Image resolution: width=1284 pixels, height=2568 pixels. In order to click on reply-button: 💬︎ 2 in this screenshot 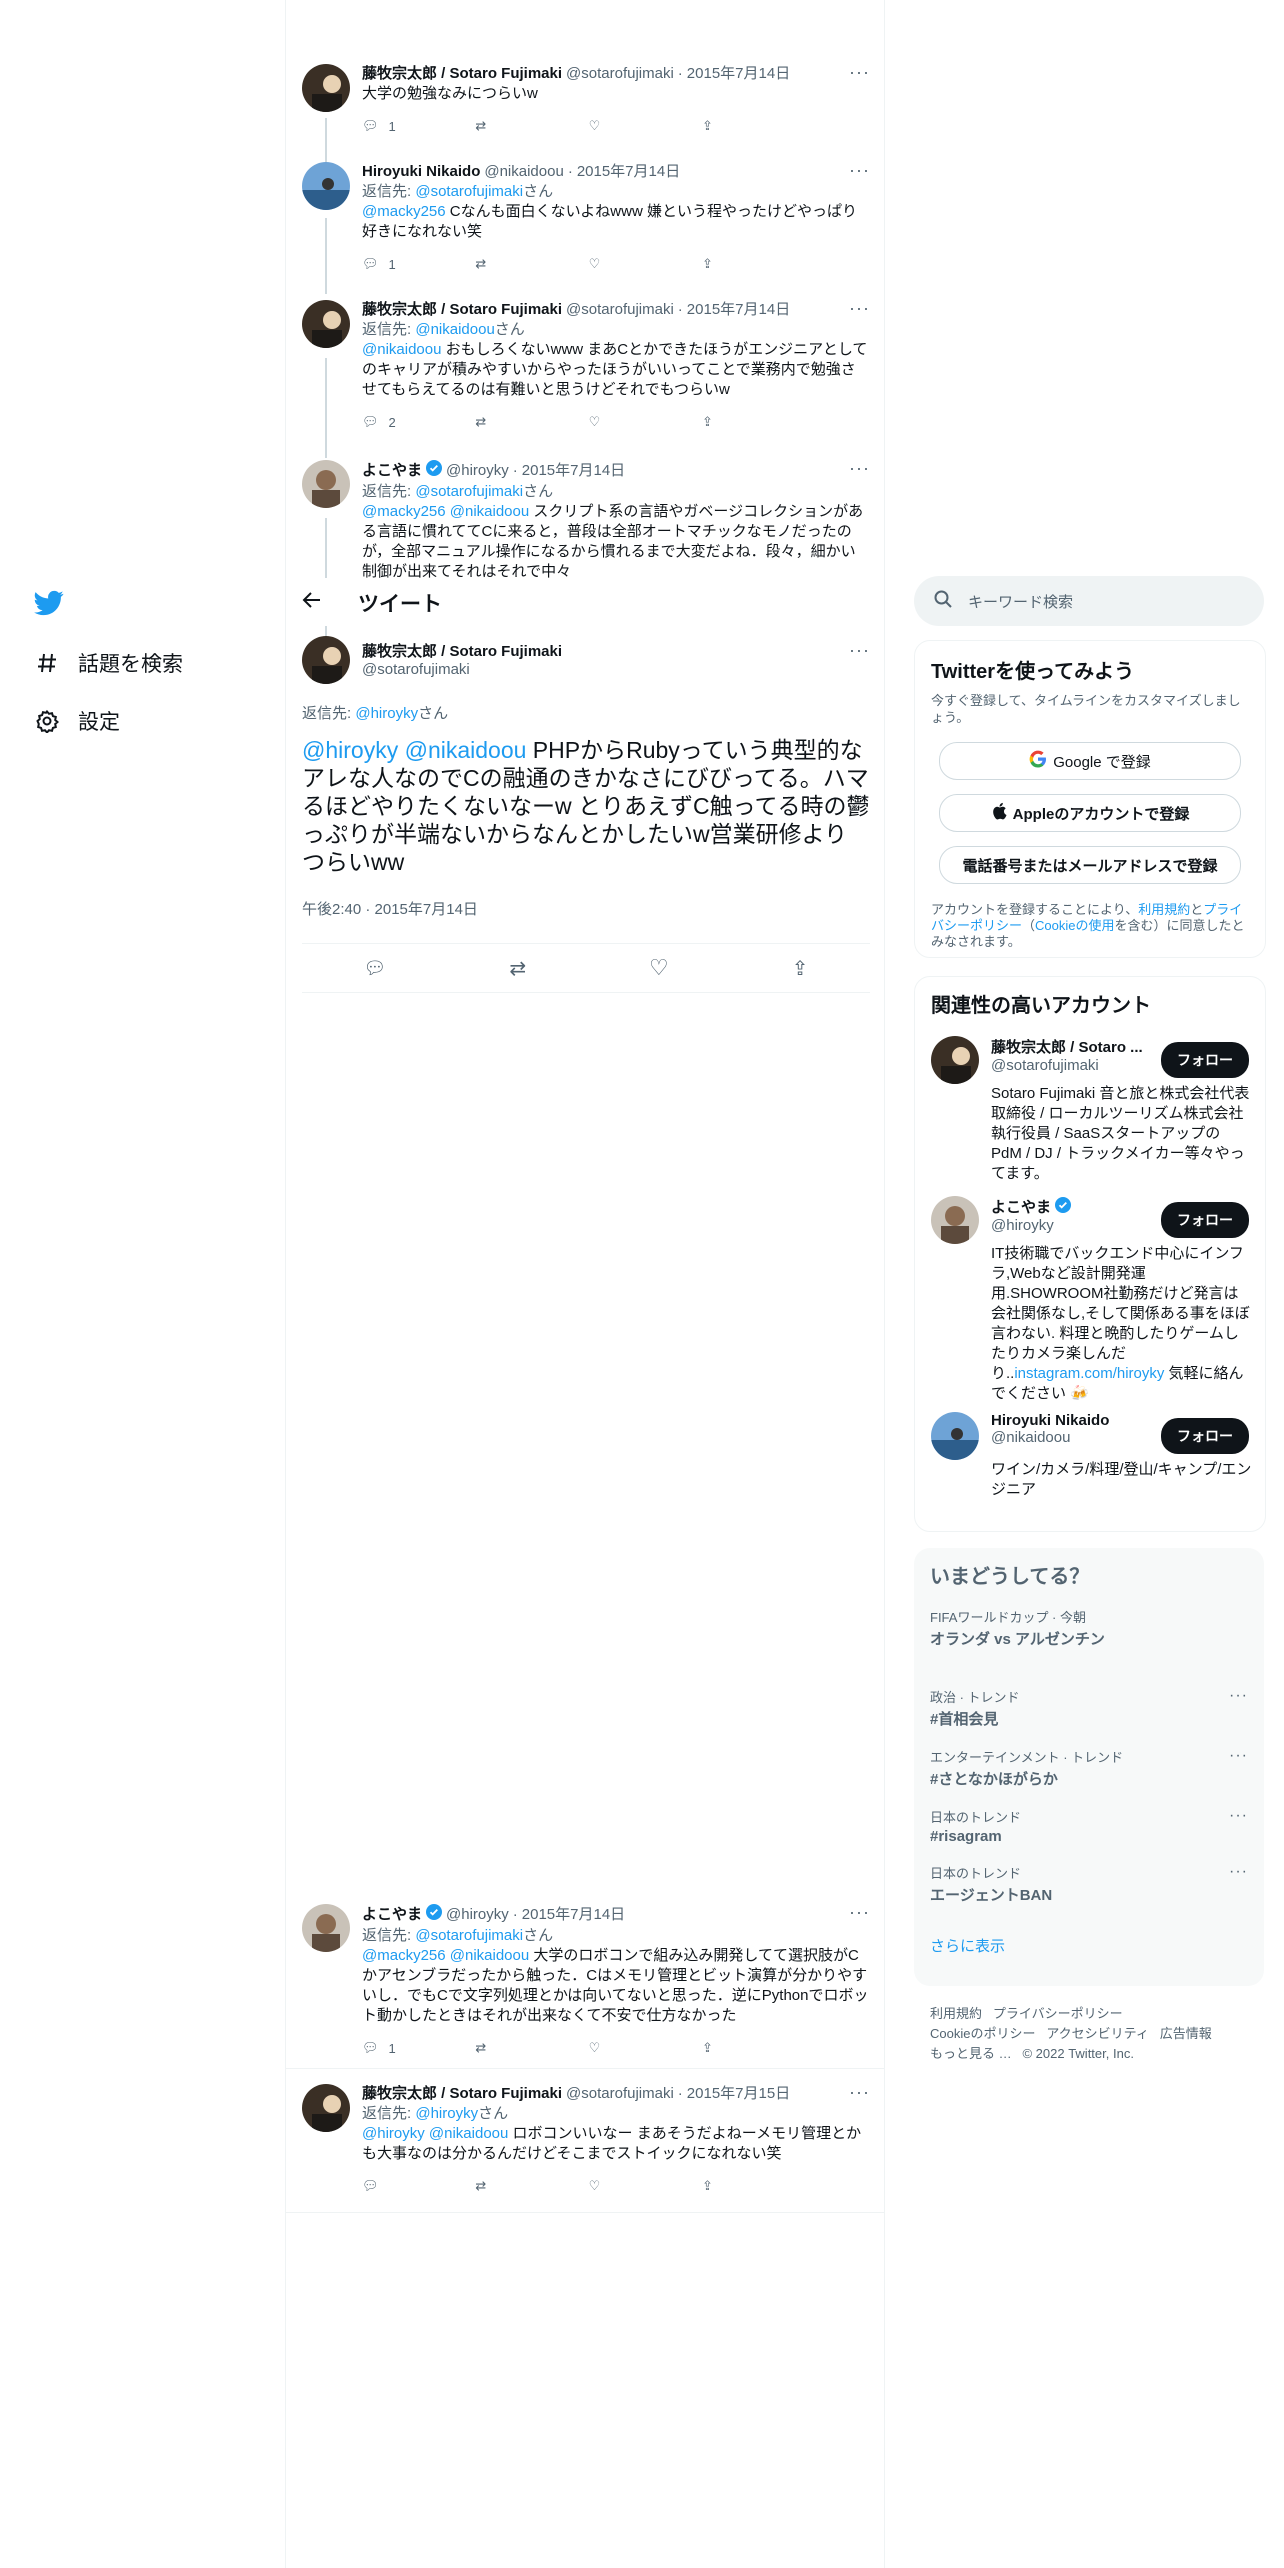, I will do `click(402, 422)`.